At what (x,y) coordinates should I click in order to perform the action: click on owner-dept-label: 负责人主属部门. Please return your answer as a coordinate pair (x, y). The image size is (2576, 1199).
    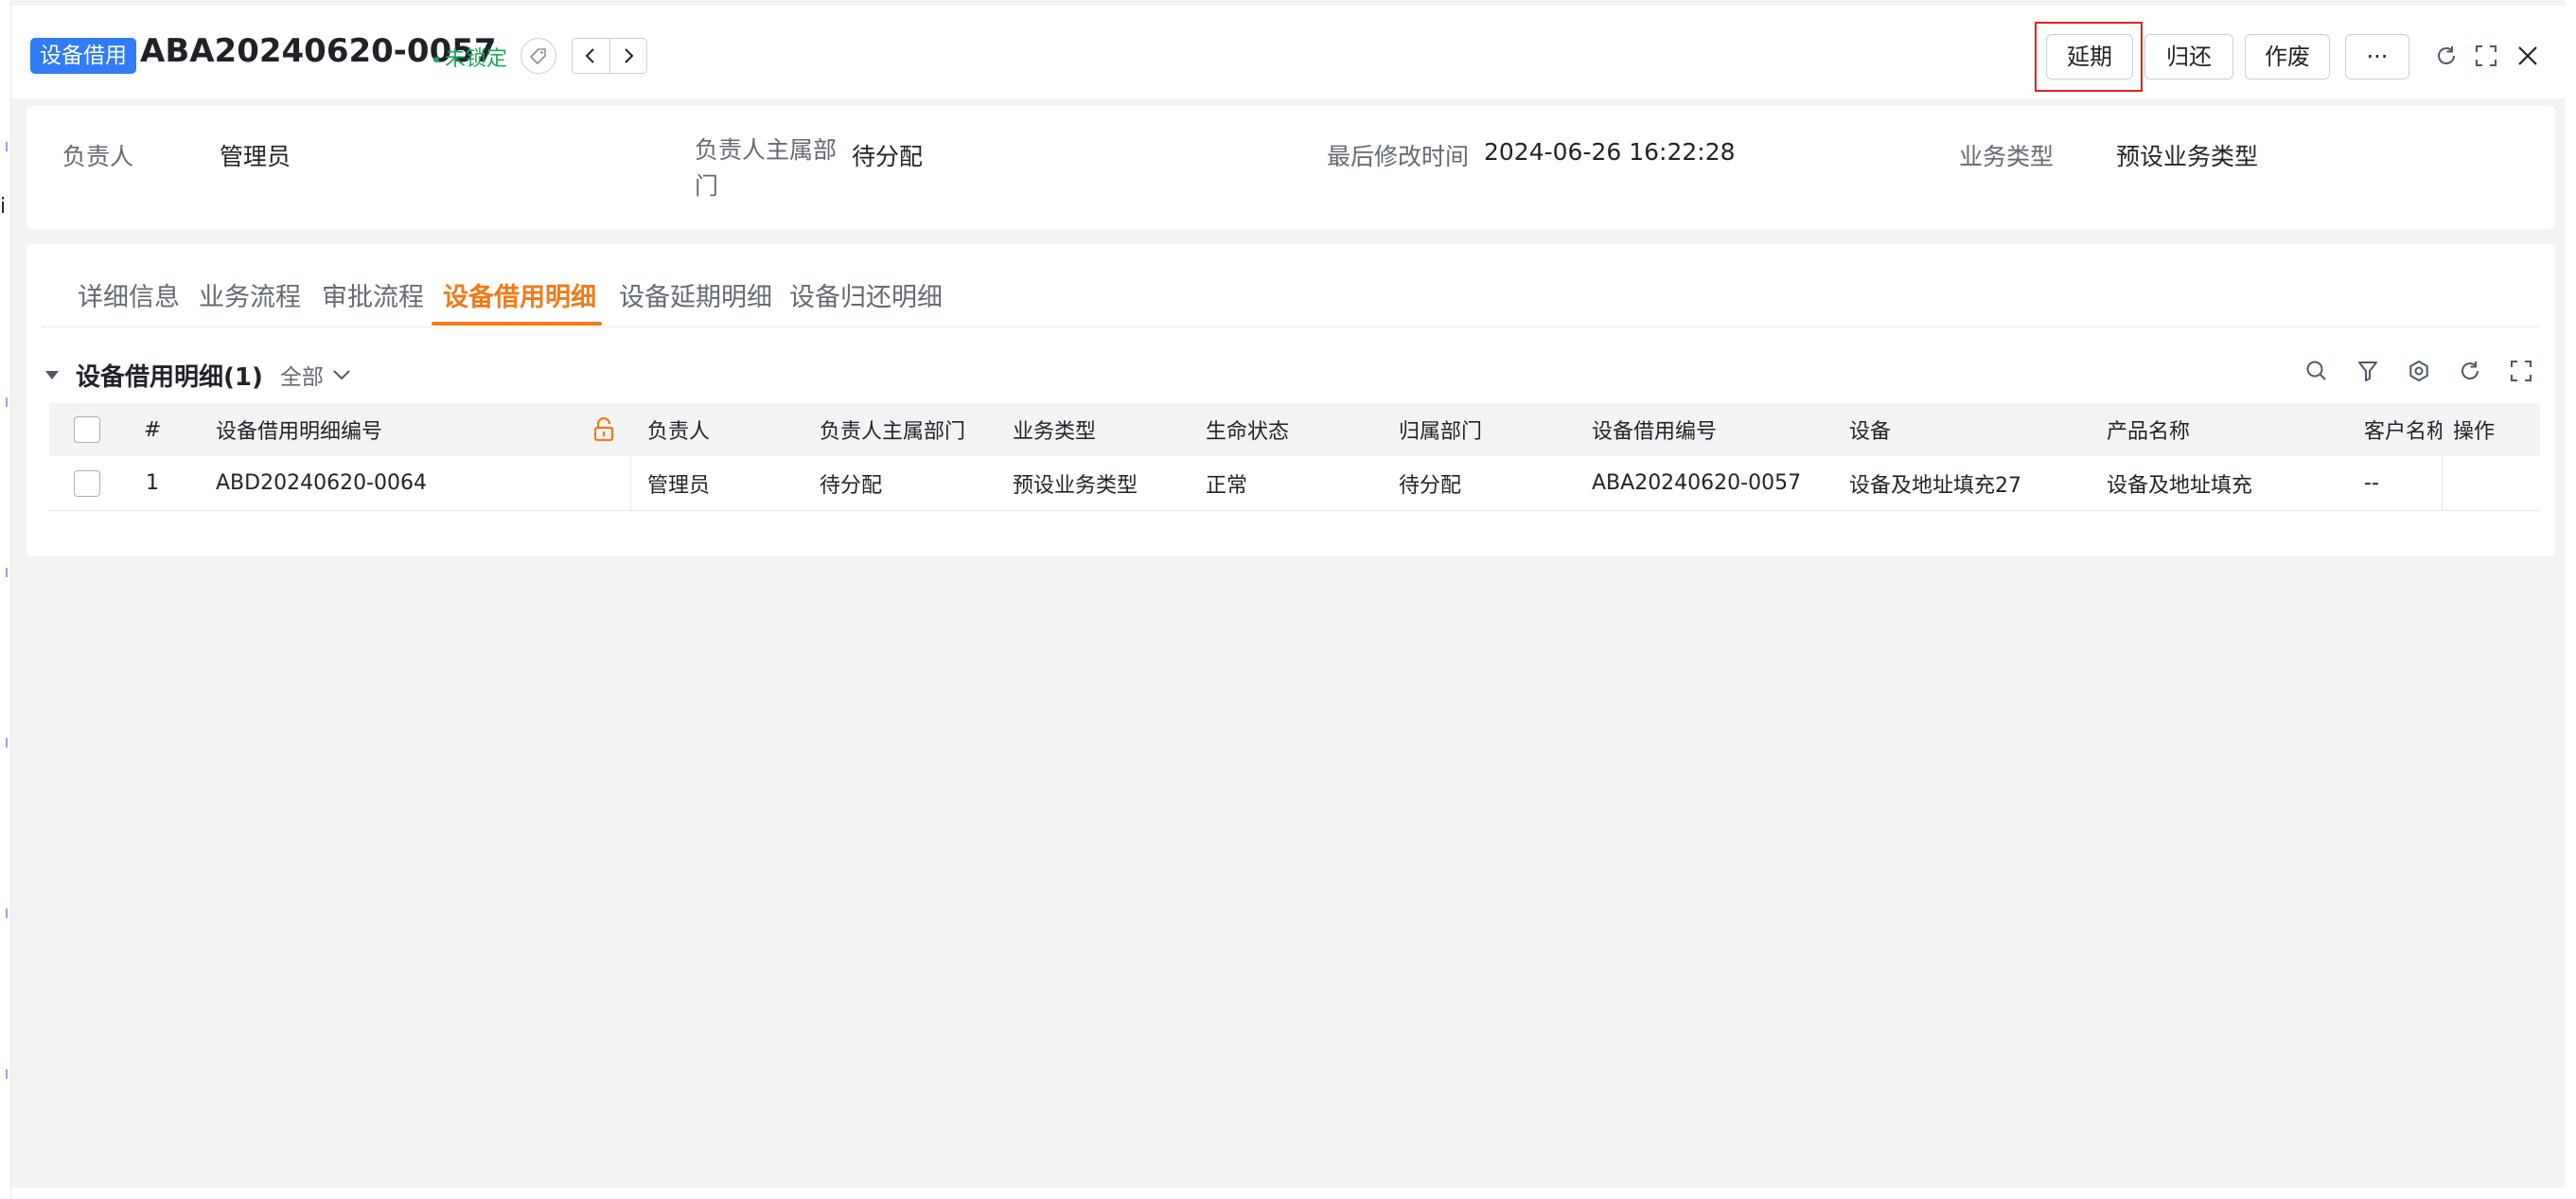
    Looking at the image, I should click on (766, 168).